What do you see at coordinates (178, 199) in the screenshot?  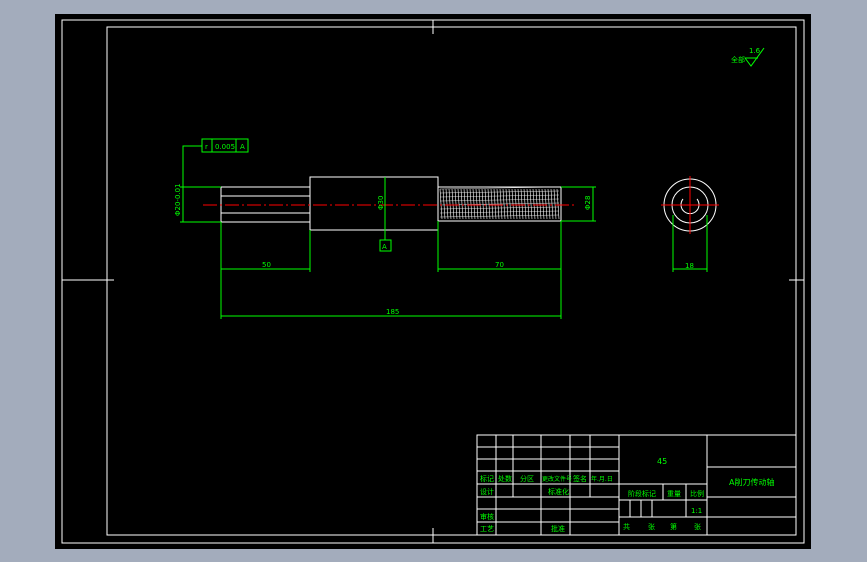 I see `dim-left-diameter: Φ20-0.01` at bounding box center [178, 199].